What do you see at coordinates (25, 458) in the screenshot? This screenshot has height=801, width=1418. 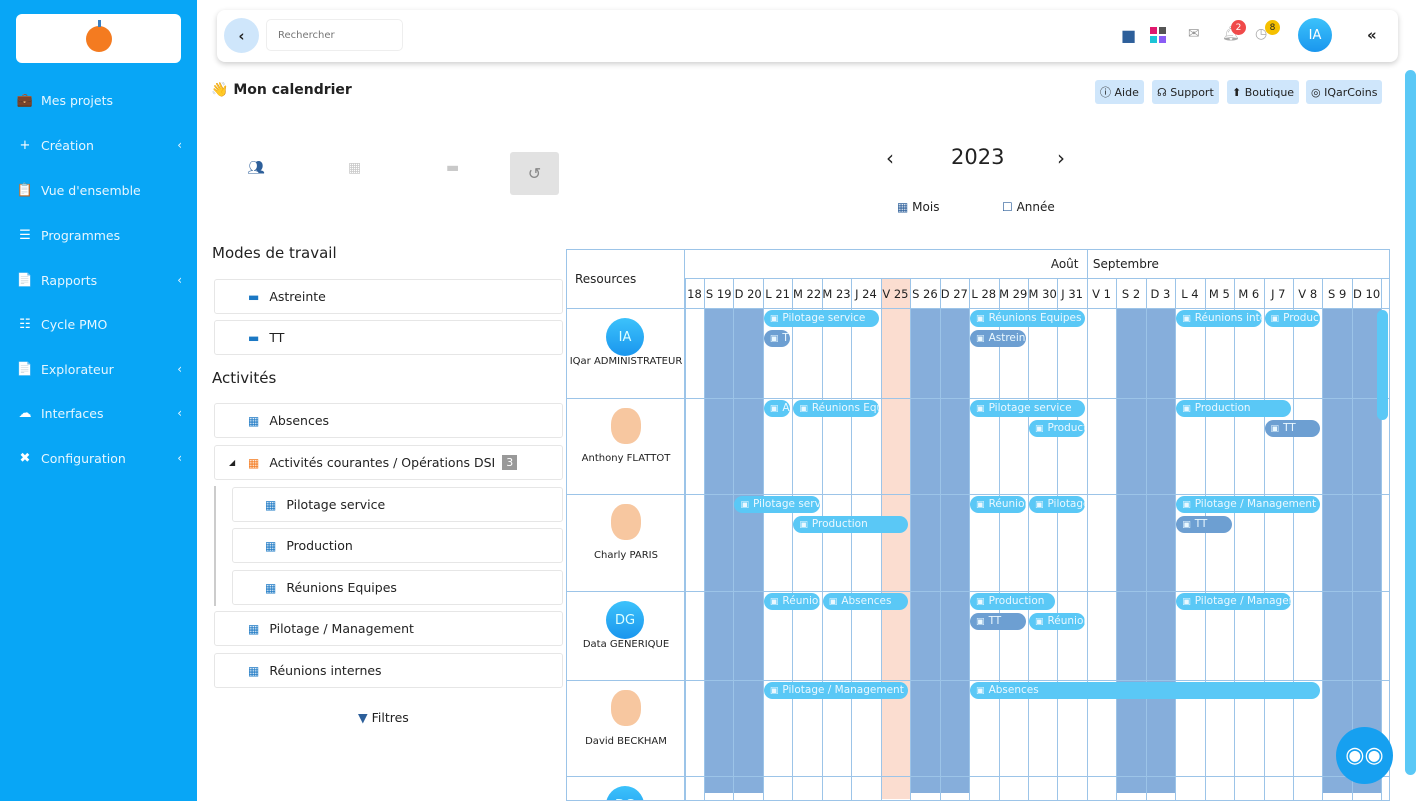 I see `tools-icon: ✖` at bounding box center [25, 458].